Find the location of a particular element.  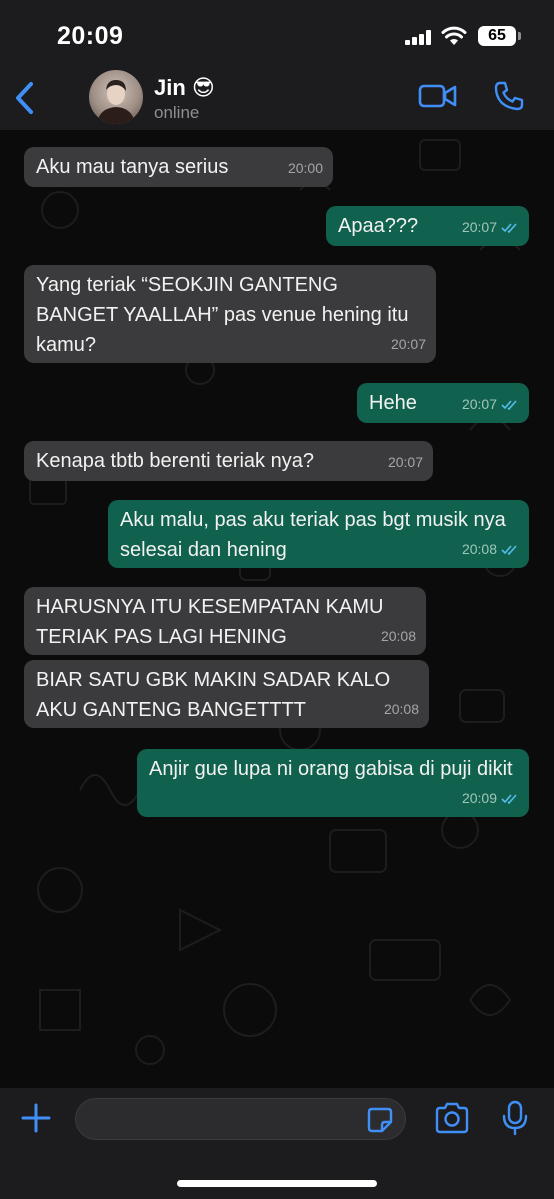

message-meta: 20:00 is located at coordinates (305, 168).